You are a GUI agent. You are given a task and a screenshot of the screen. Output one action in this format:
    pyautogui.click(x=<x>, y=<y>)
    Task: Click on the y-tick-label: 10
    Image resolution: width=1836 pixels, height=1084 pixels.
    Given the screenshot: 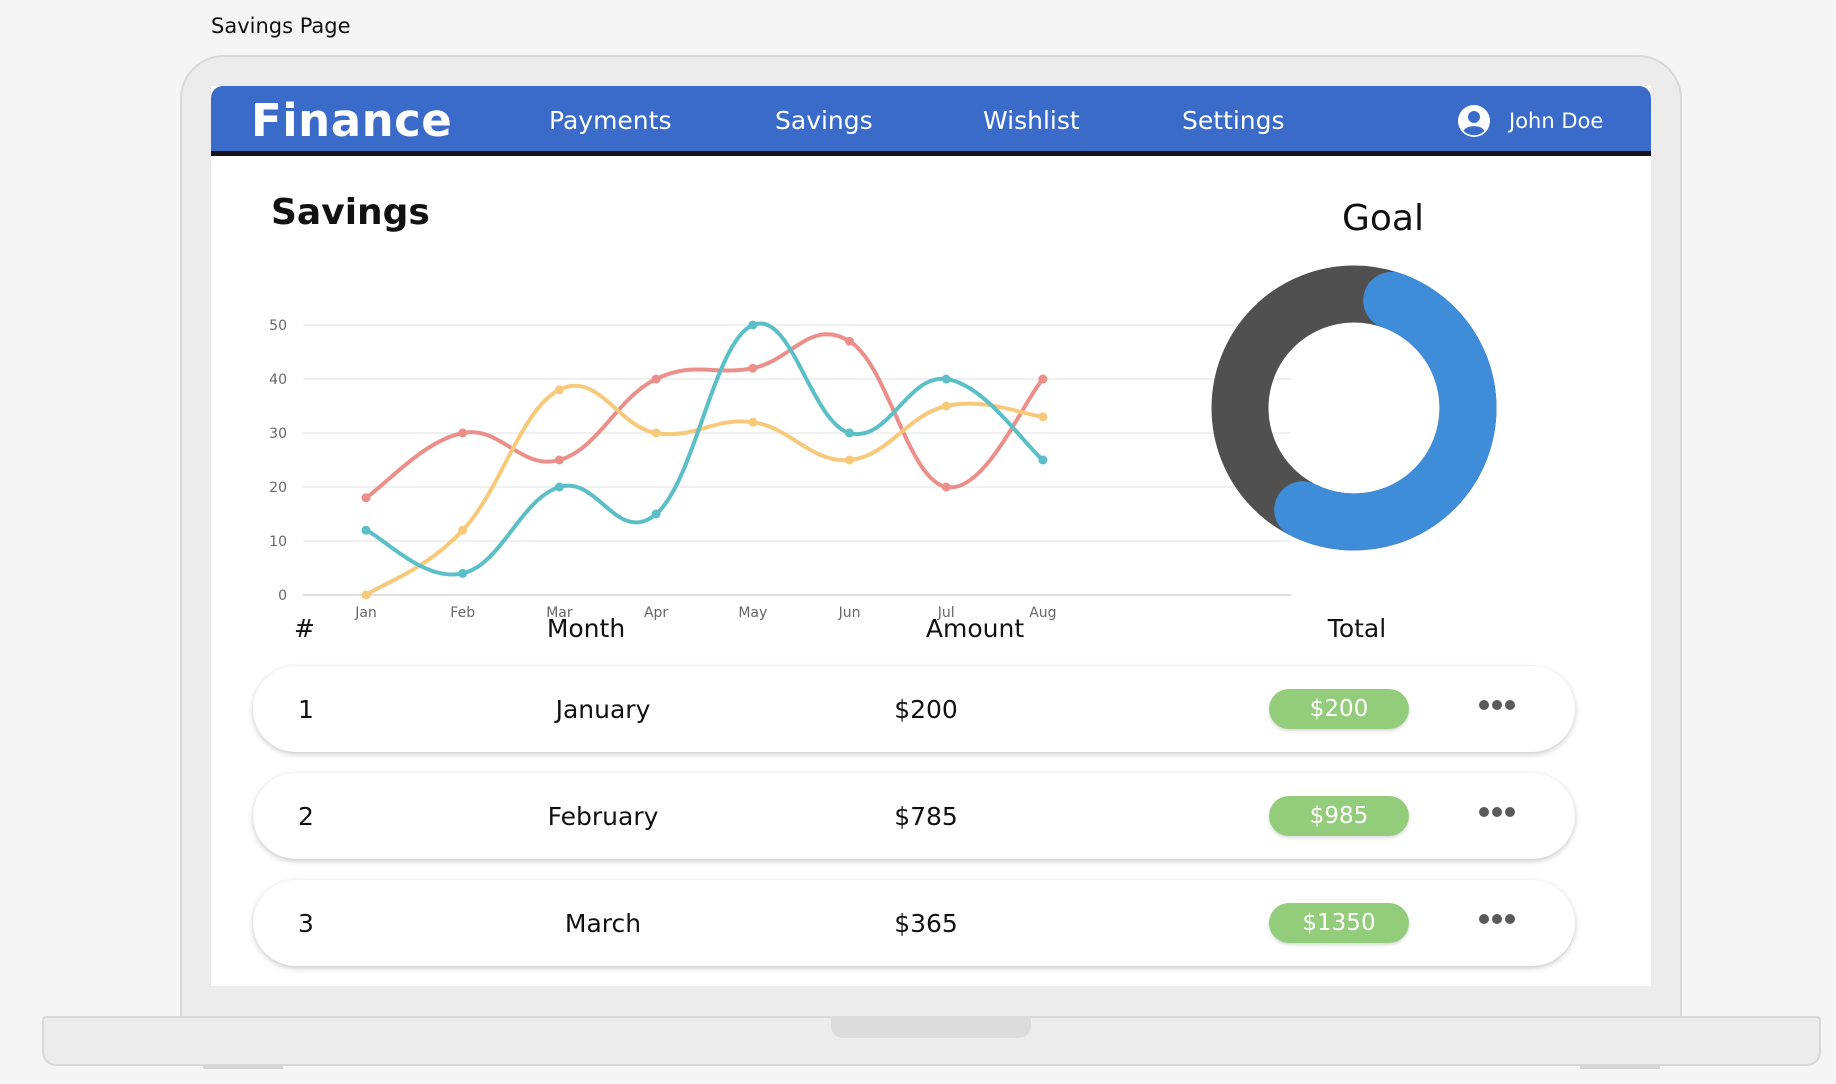 What is the action you would take?
    pyautogui.click(x=278, y=542)
    